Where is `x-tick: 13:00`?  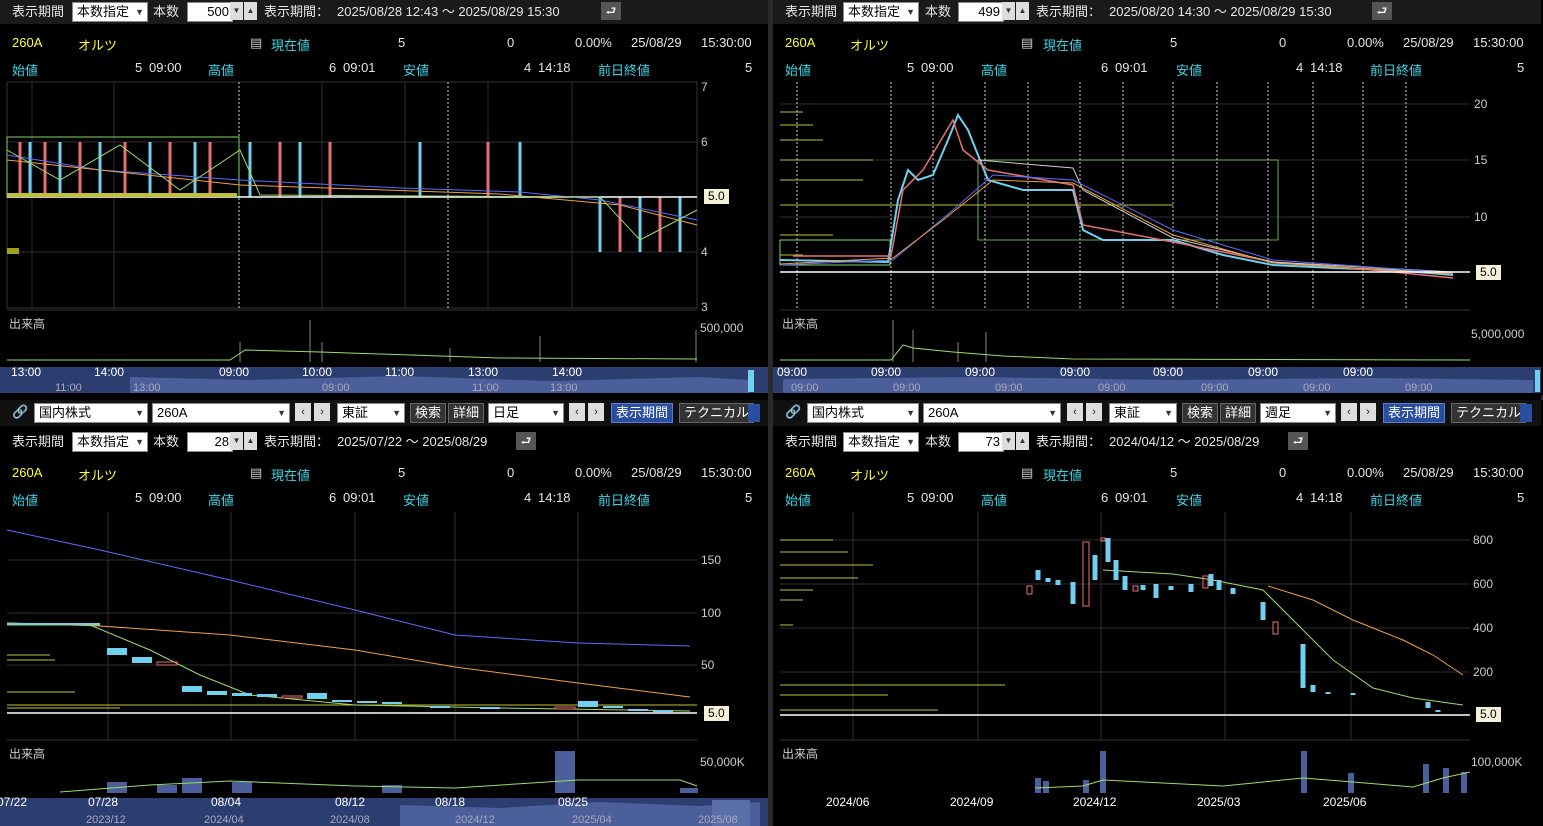 x-tick: 13:00 is located at coordinates (483, 372).